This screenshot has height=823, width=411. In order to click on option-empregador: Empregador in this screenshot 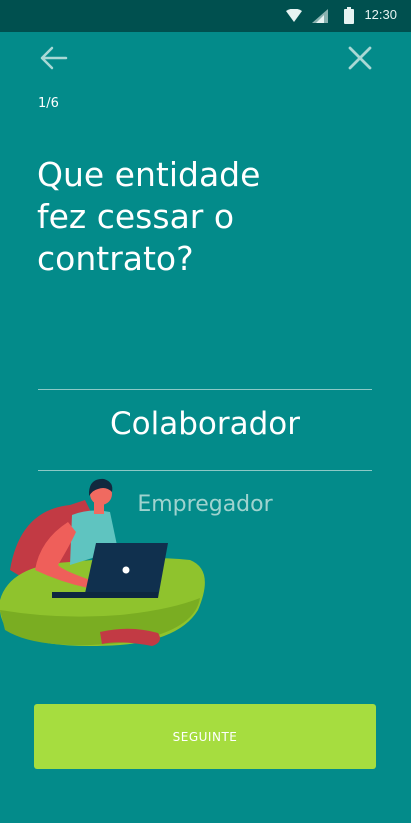, I will do `click(205, 504)`.